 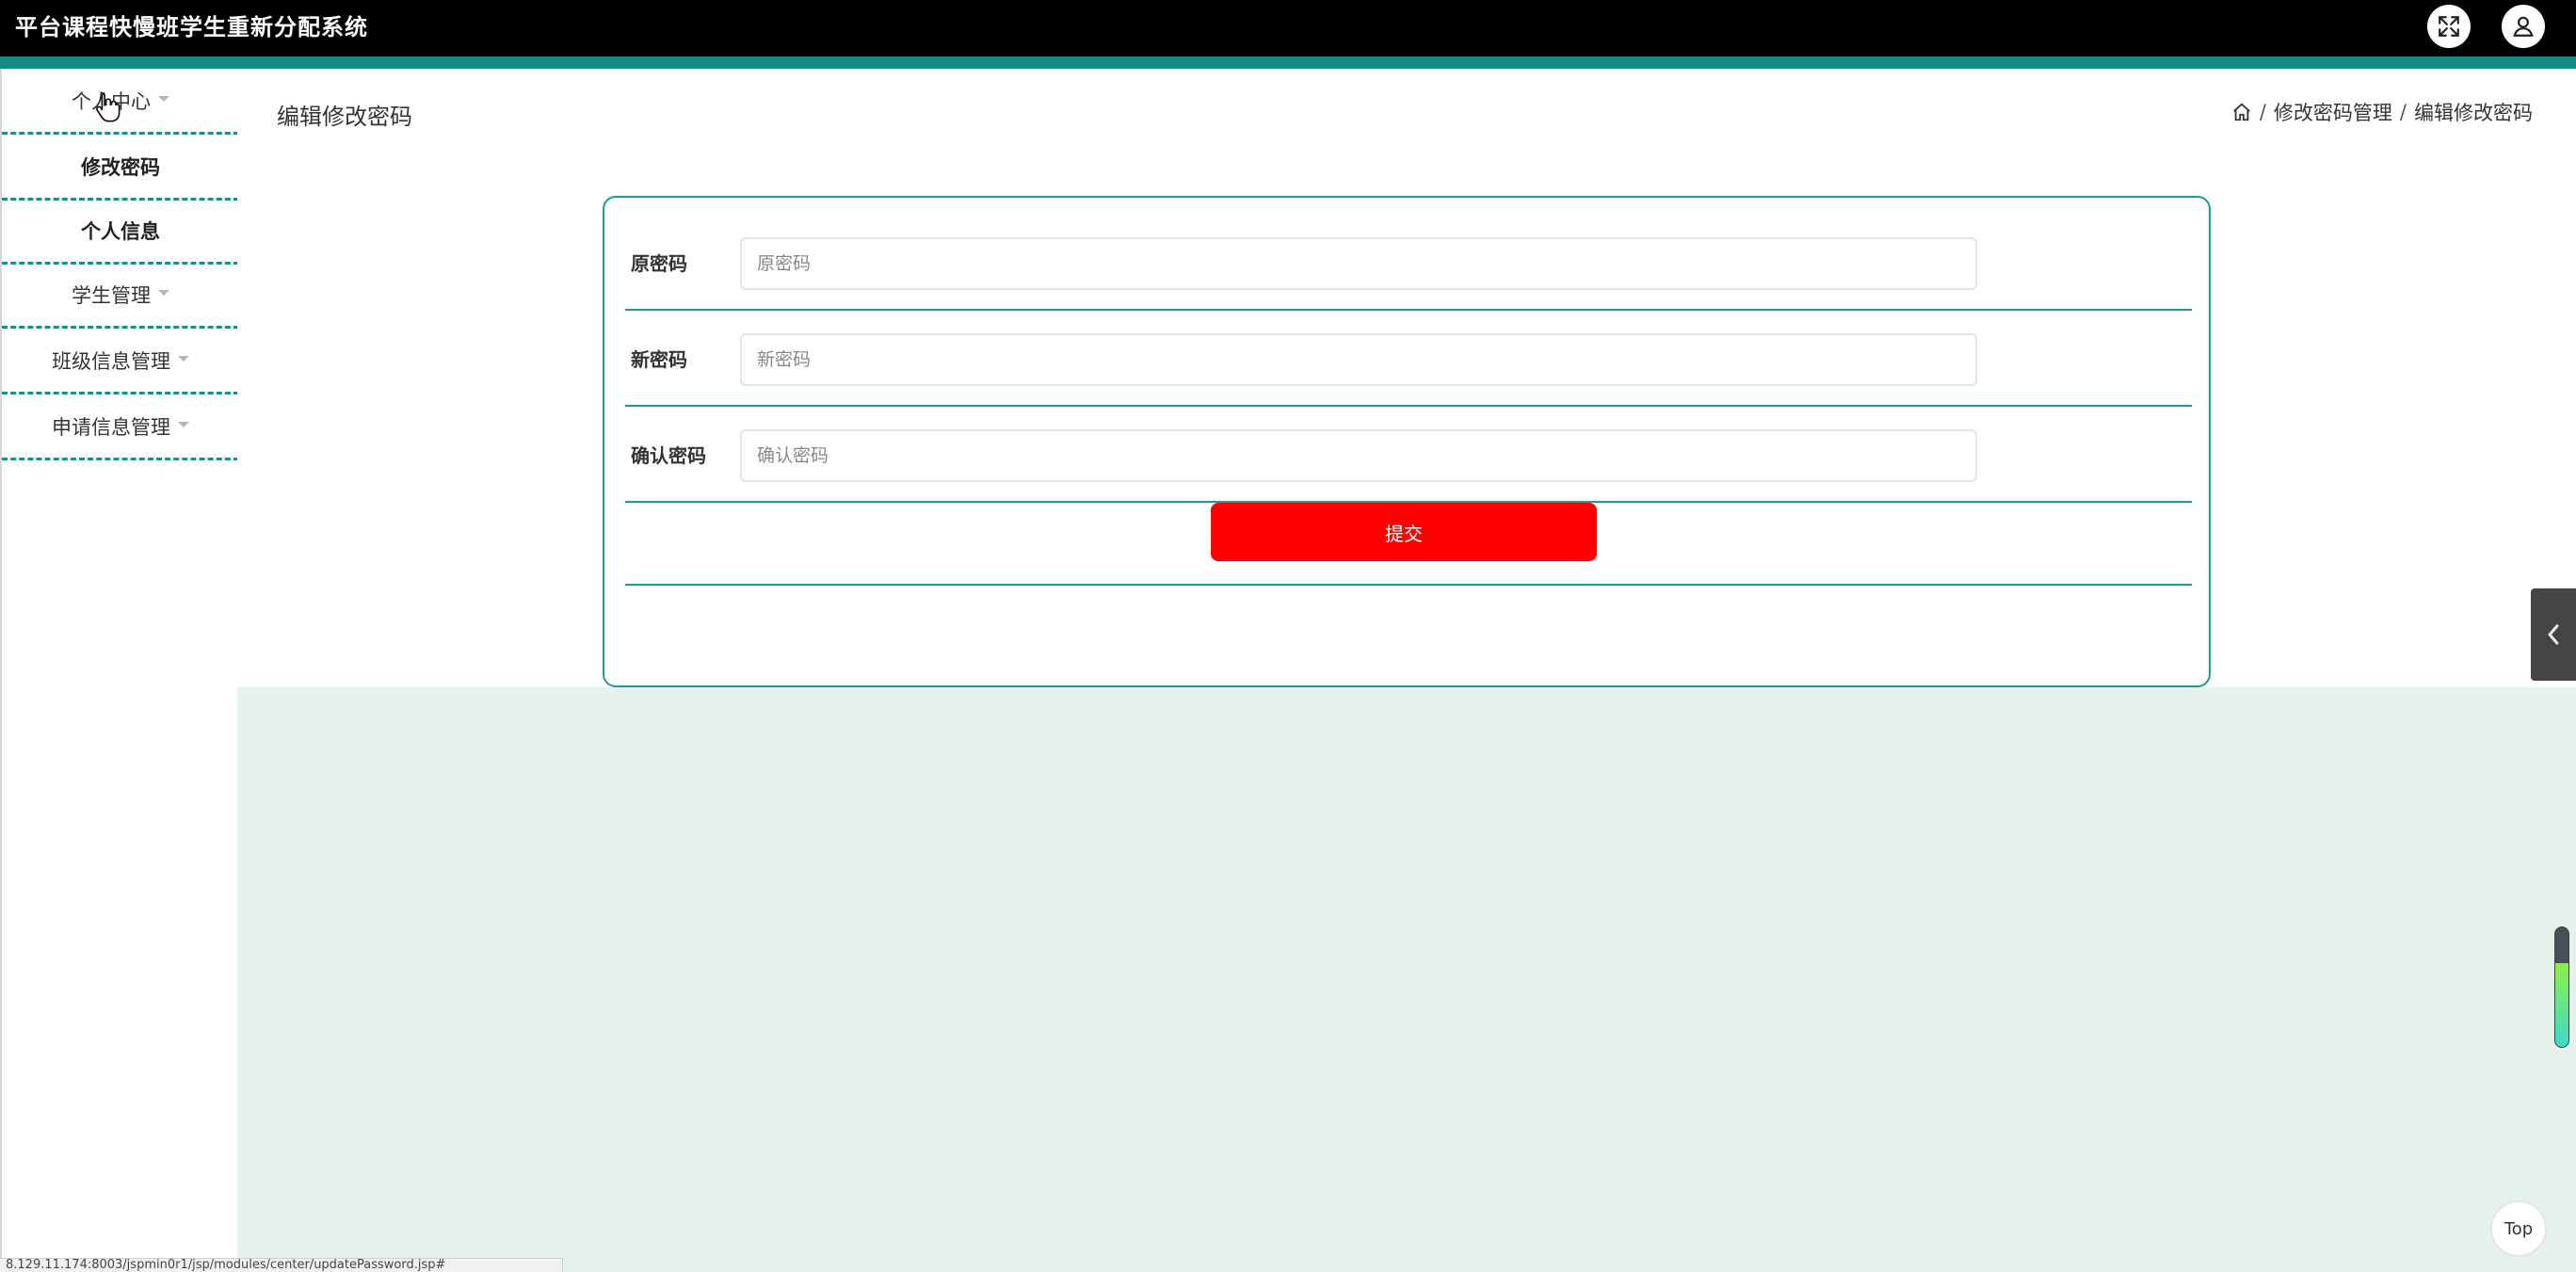 I want to click on form-row-new-password: 新密码, so click(x=1408, y=360).